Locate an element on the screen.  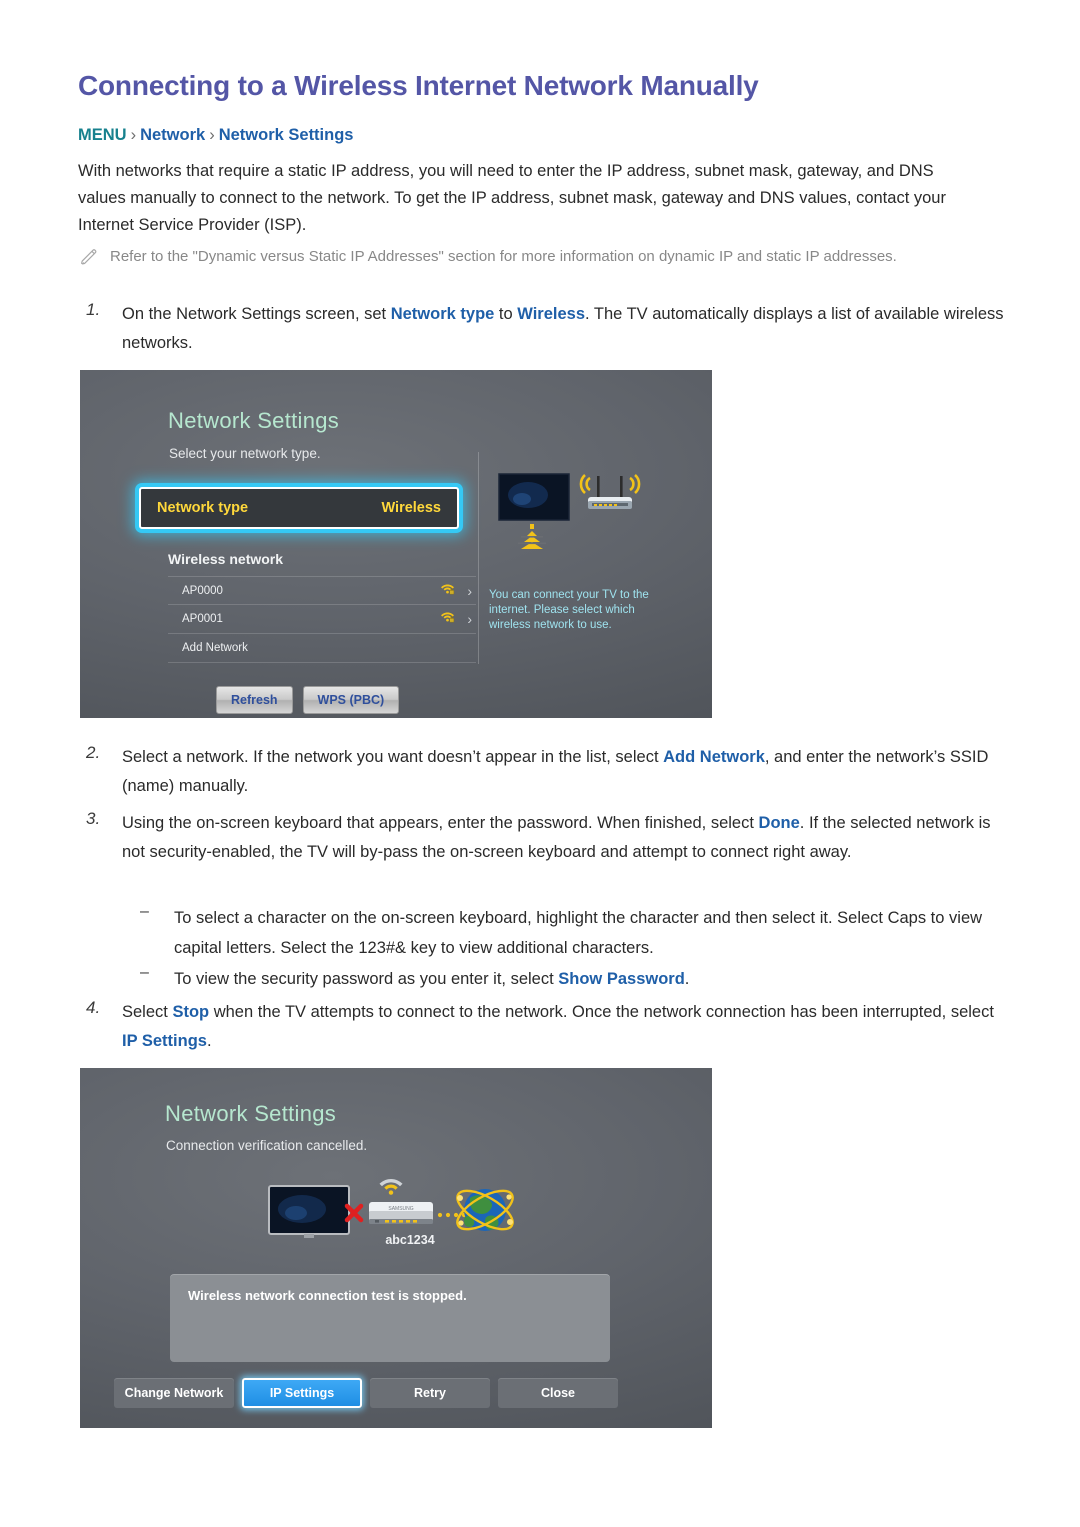
substep-2-part2: . is located at coordinates (687, 979).